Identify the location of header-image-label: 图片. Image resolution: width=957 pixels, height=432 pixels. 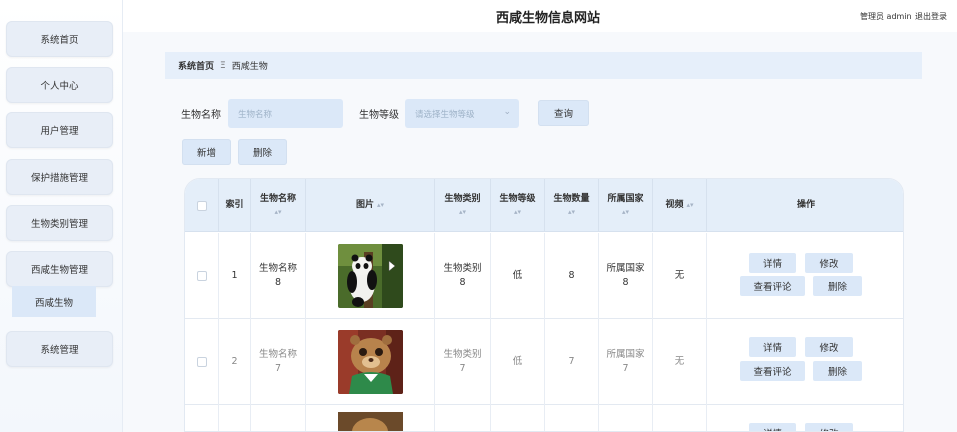
(364, 205).